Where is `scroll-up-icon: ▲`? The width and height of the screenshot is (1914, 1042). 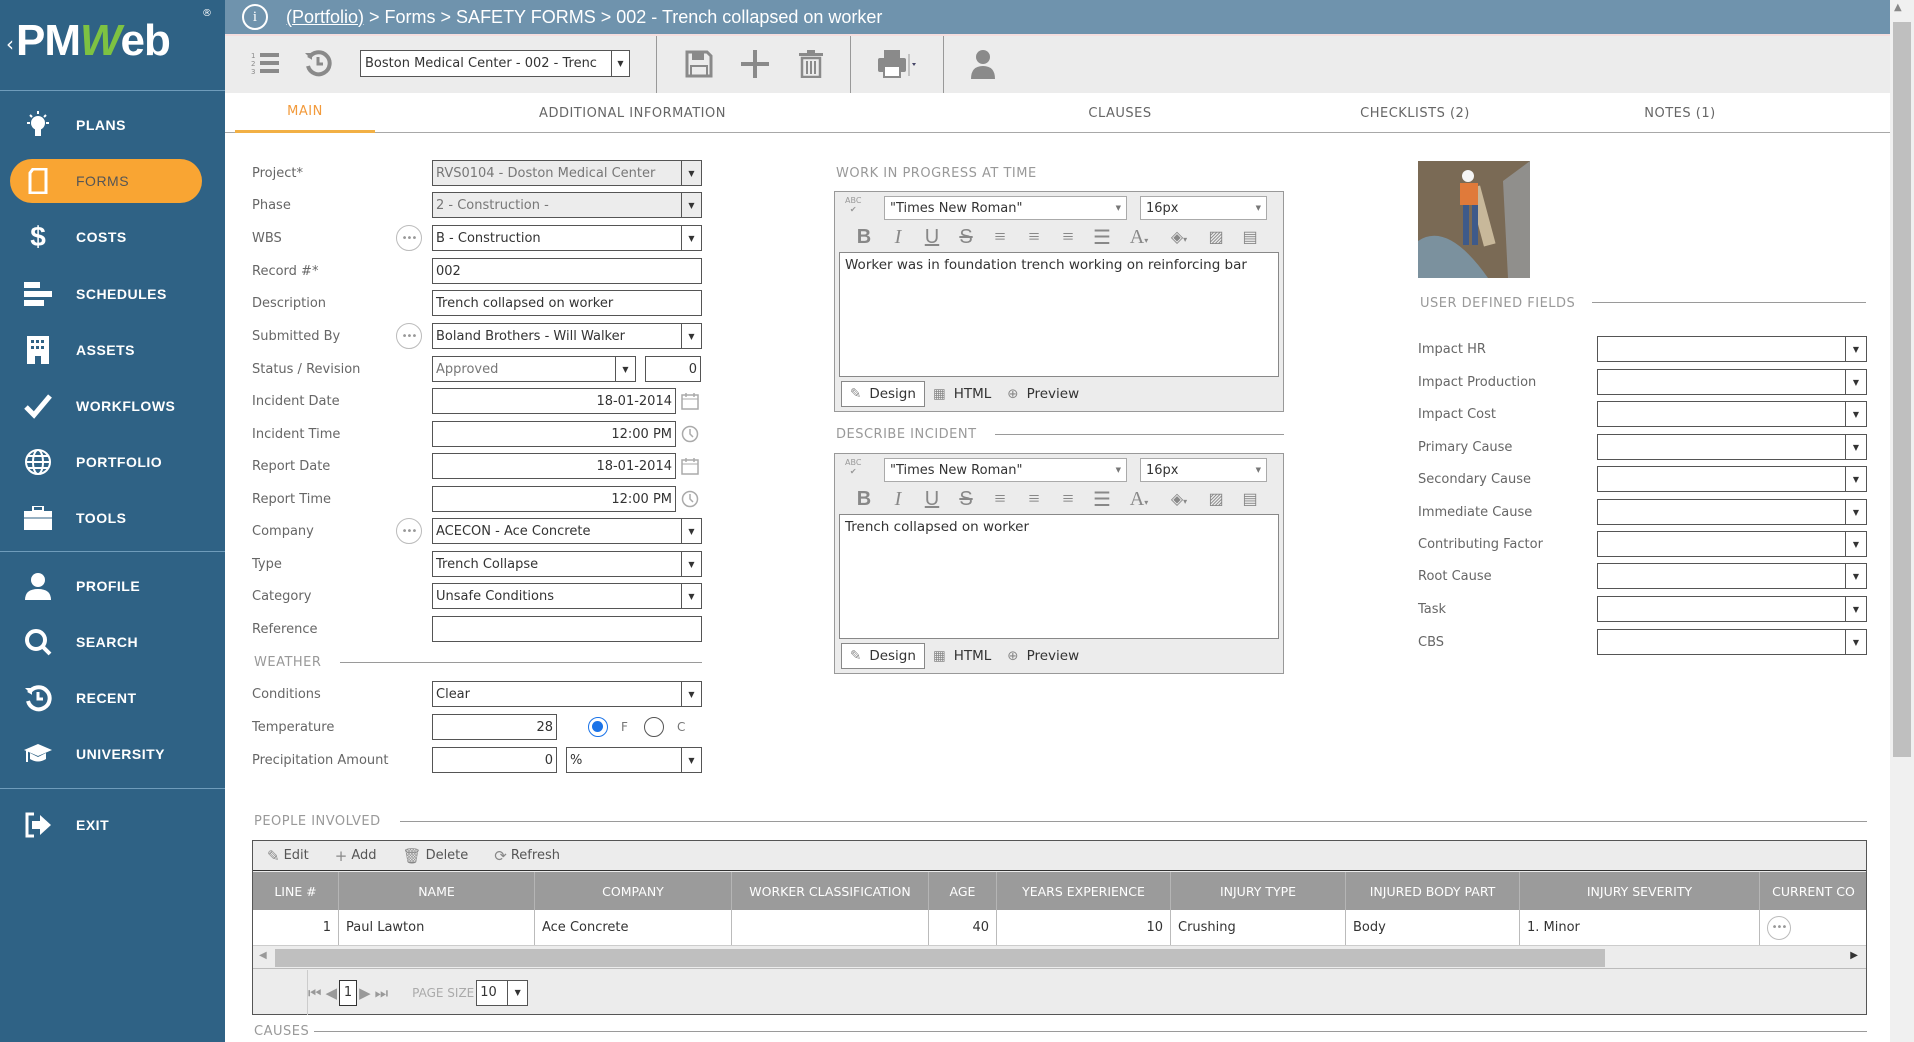
scroll-up-icon: ▲ is located at coordinates (1898, 7).